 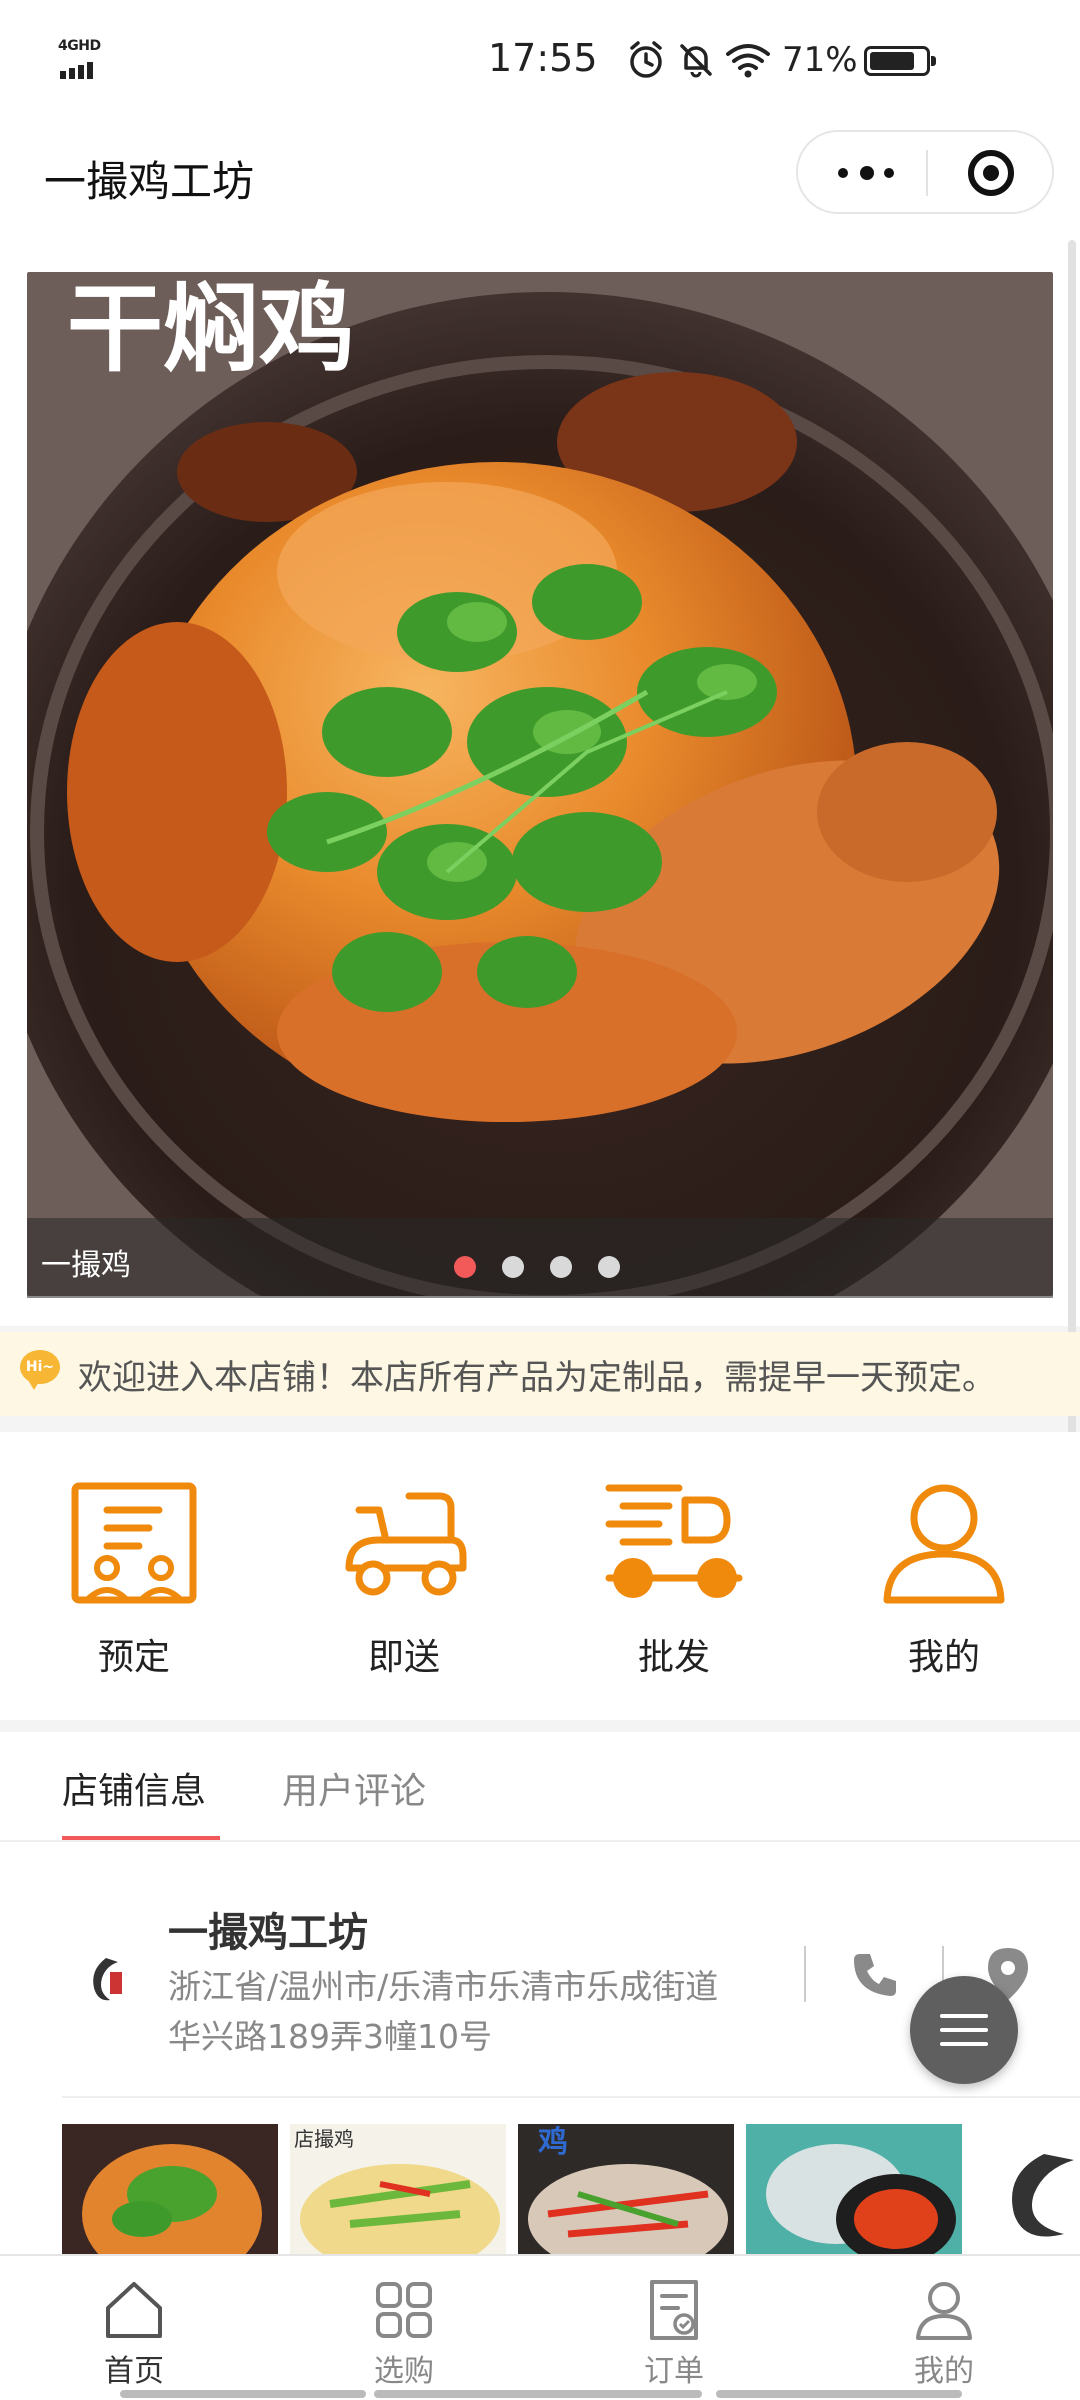 What do you see at coordinates (674, 2310) in the screenshot?
I see `order-icon` at bounding box center [674, 2310].